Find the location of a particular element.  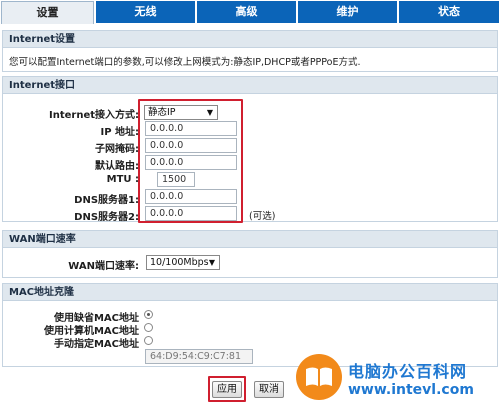

mac-clone-title: MAC地址克隆 is located at coordinates (250, 292).